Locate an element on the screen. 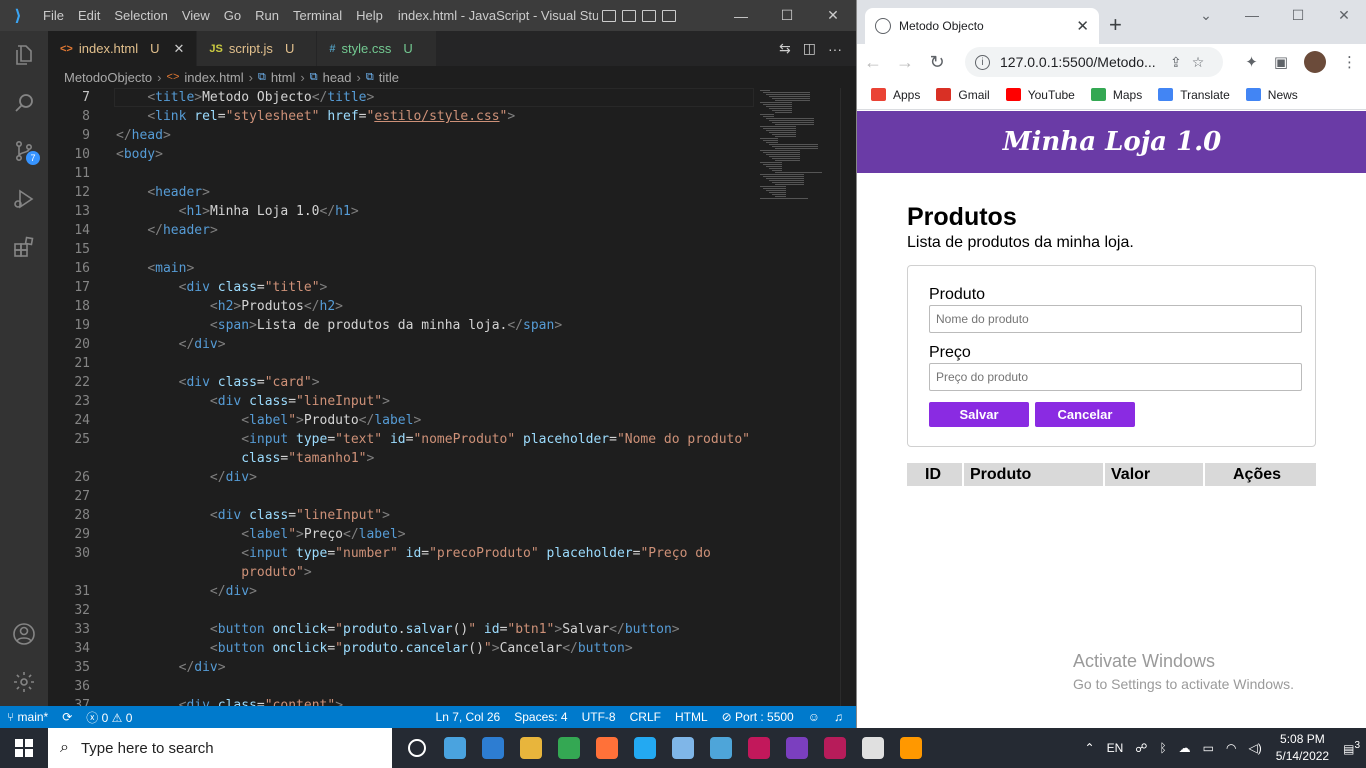 The height and width of the screenshot is (768, 1366). breadcrumb-file: index.html is located at coordinates (213, 77).